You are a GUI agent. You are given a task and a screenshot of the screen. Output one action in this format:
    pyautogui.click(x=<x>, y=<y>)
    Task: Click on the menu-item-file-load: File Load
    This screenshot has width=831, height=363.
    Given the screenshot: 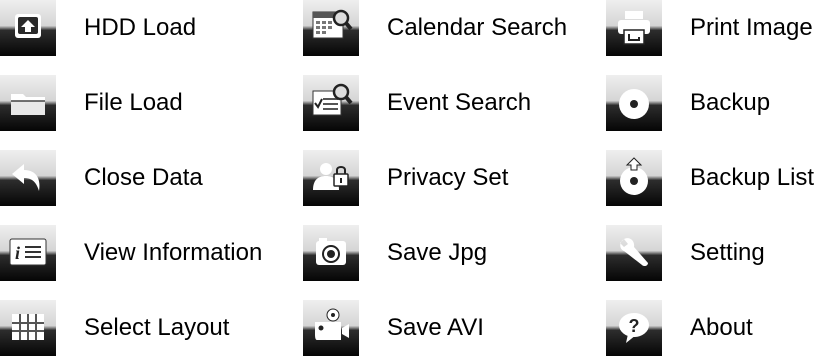 What is the action you would take?
    pyautogui.click(x=91, y=103)
    